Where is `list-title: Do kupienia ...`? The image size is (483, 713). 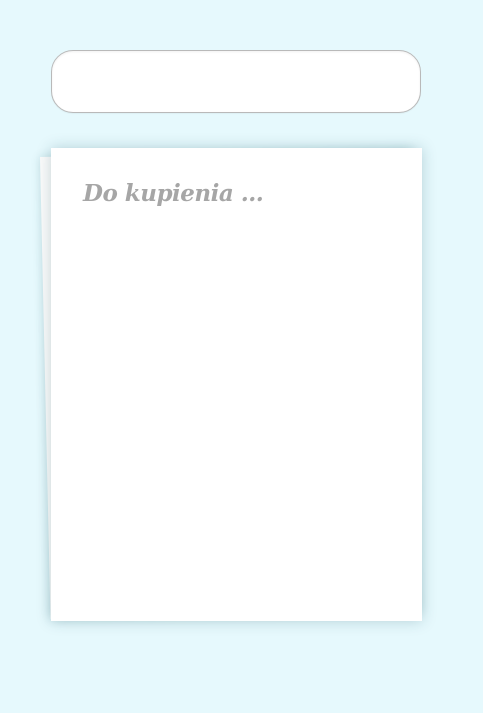
list-title: Do kupienia ... is located at coordinates (173, 193).